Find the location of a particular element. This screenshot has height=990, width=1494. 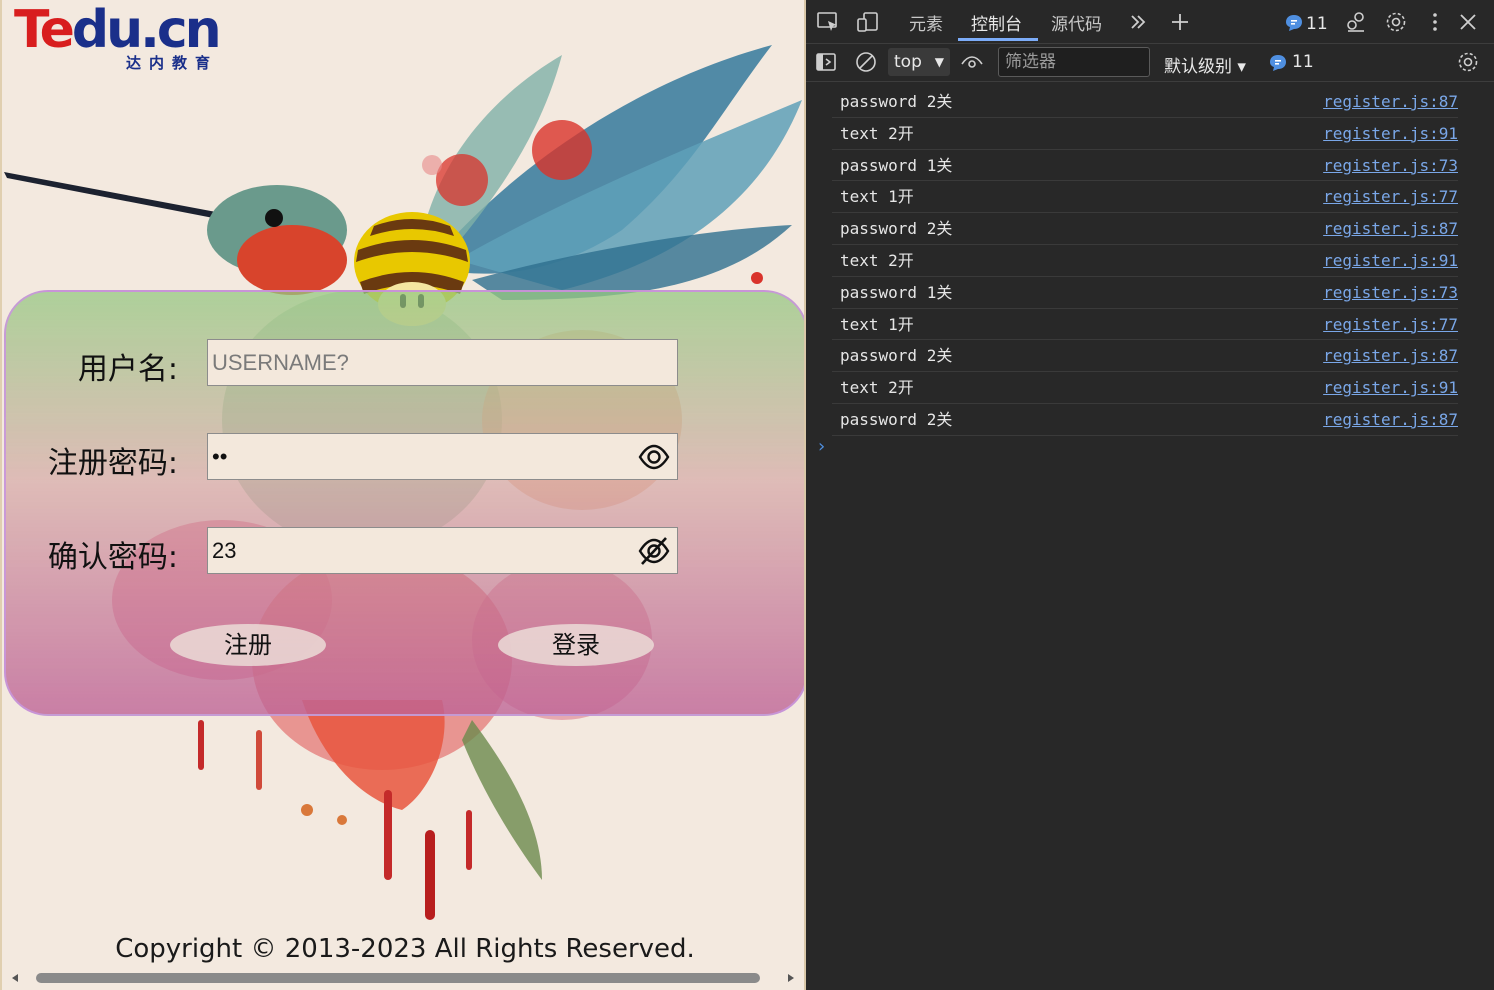

devtools-tabbar: 元素 控制台 源代码 11 is located at coordinates (1150, 22).